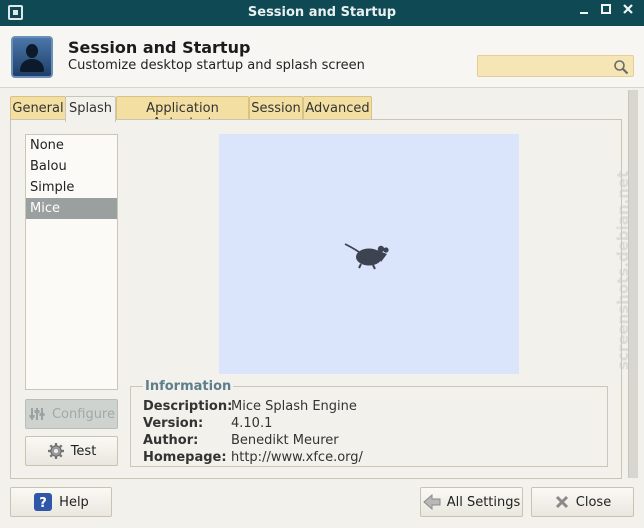 The height and width of the screenshot is (528, 644). I want to click on all-settings-label: All Settings, so click(483, 502).